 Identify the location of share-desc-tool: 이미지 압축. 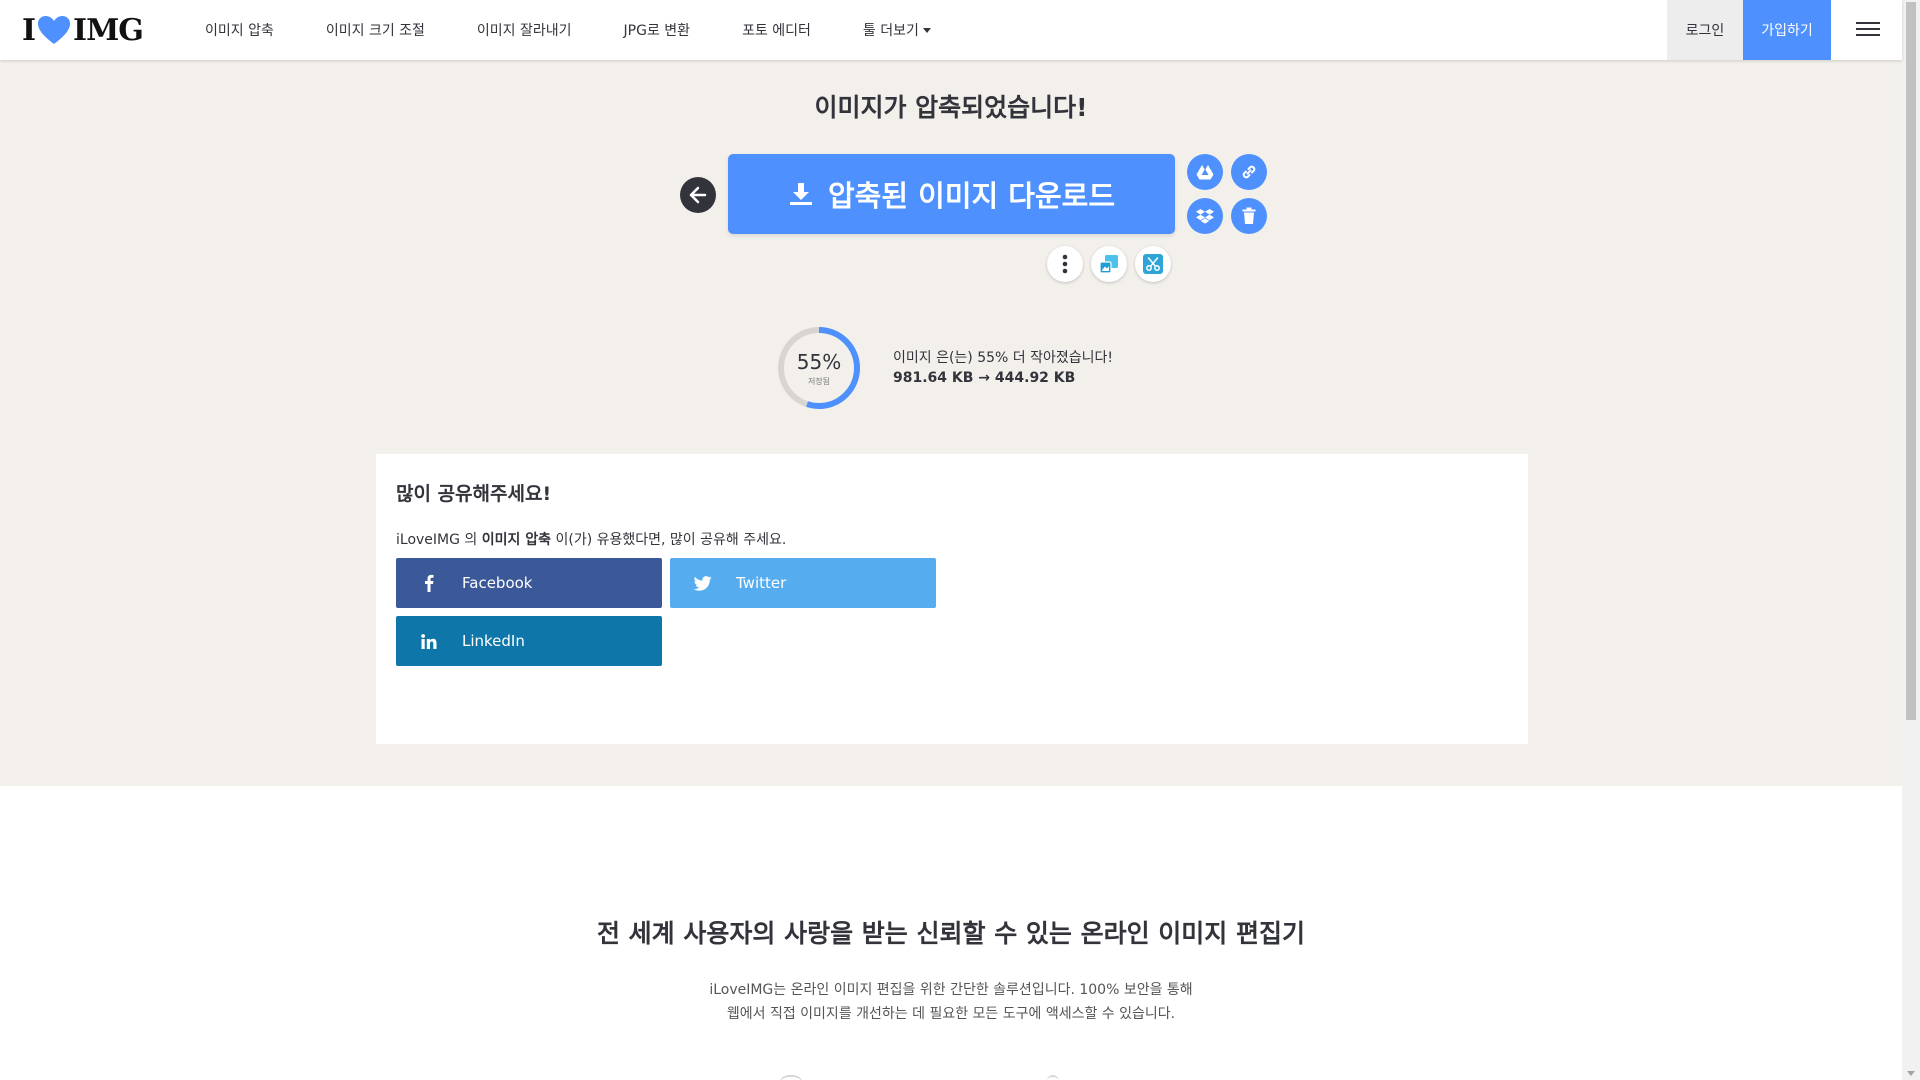
(516, 540).